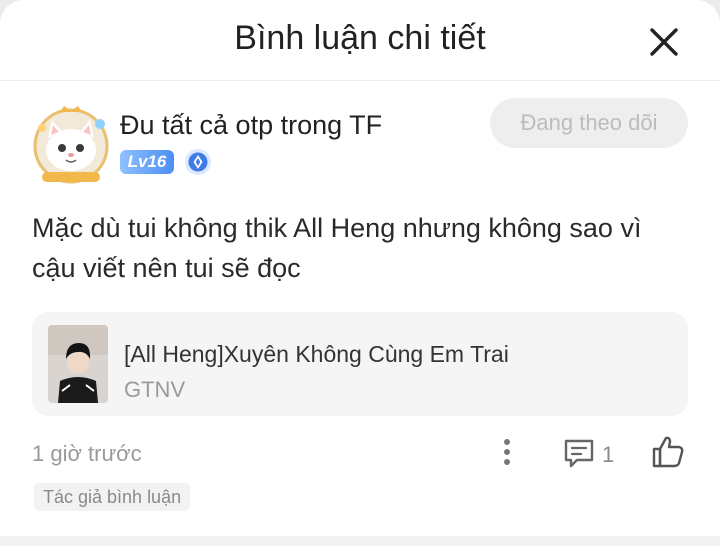  I want to click on follow-button: Đang theo dõi, so click(589, 123).